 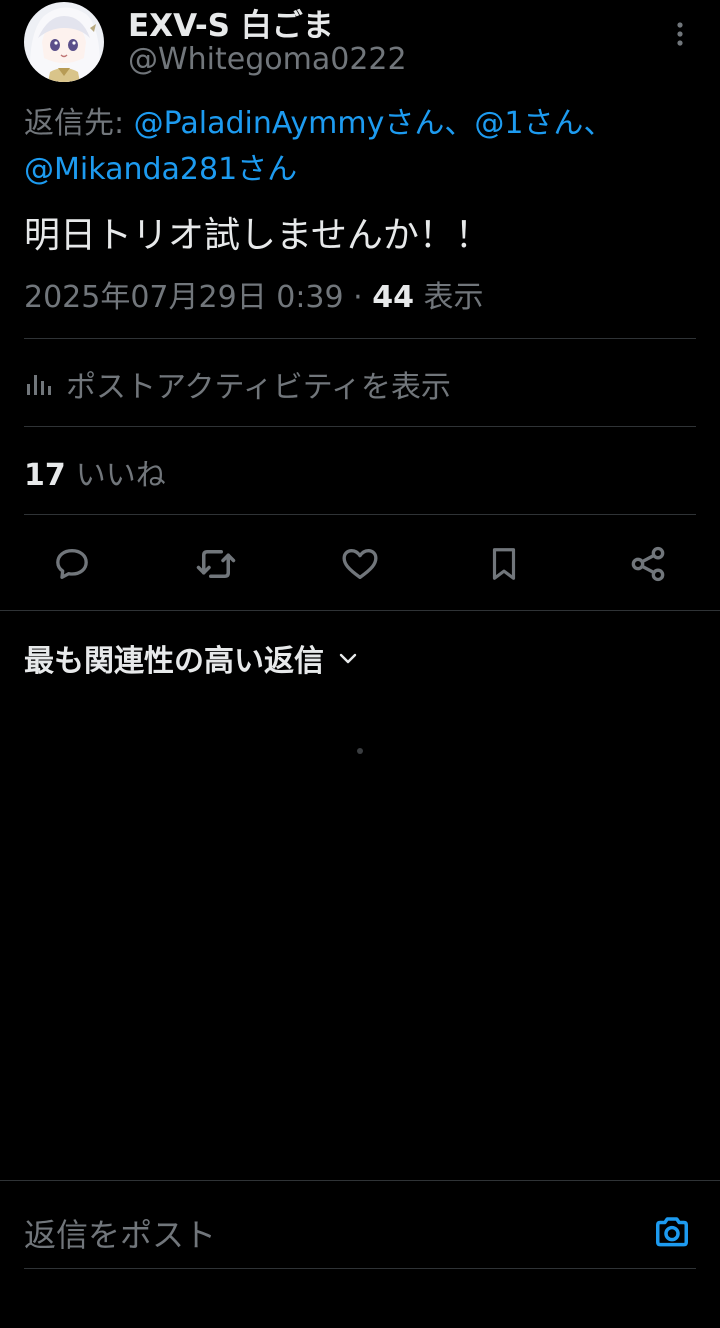 What do you see at coordinates (360, 751) in the screenshot?
I see `loading-indicator` at bounding box center [360, 751].